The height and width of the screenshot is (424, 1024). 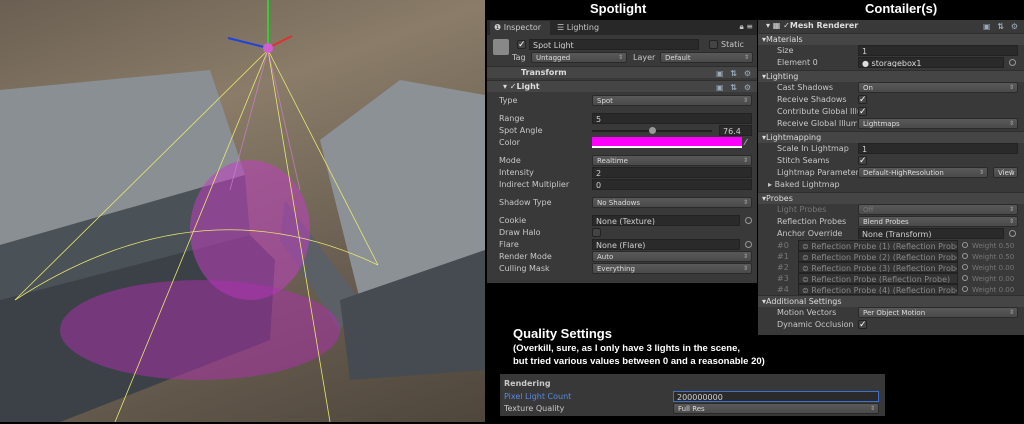 What do you see at coordinates (583, 27) in the screenshot?
I see `tab-label: Lighting` at bounding box center [583, 27].